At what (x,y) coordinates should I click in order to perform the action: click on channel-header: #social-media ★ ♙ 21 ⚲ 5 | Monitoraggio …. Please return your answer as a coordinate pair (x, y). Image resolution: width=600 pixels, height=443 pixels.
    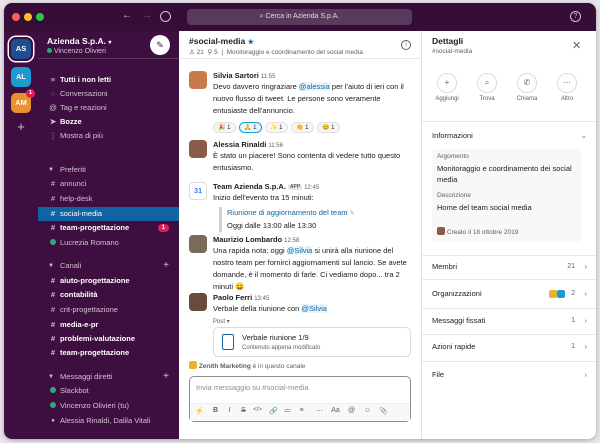
    Looking at the image, I should click on (300, 45).